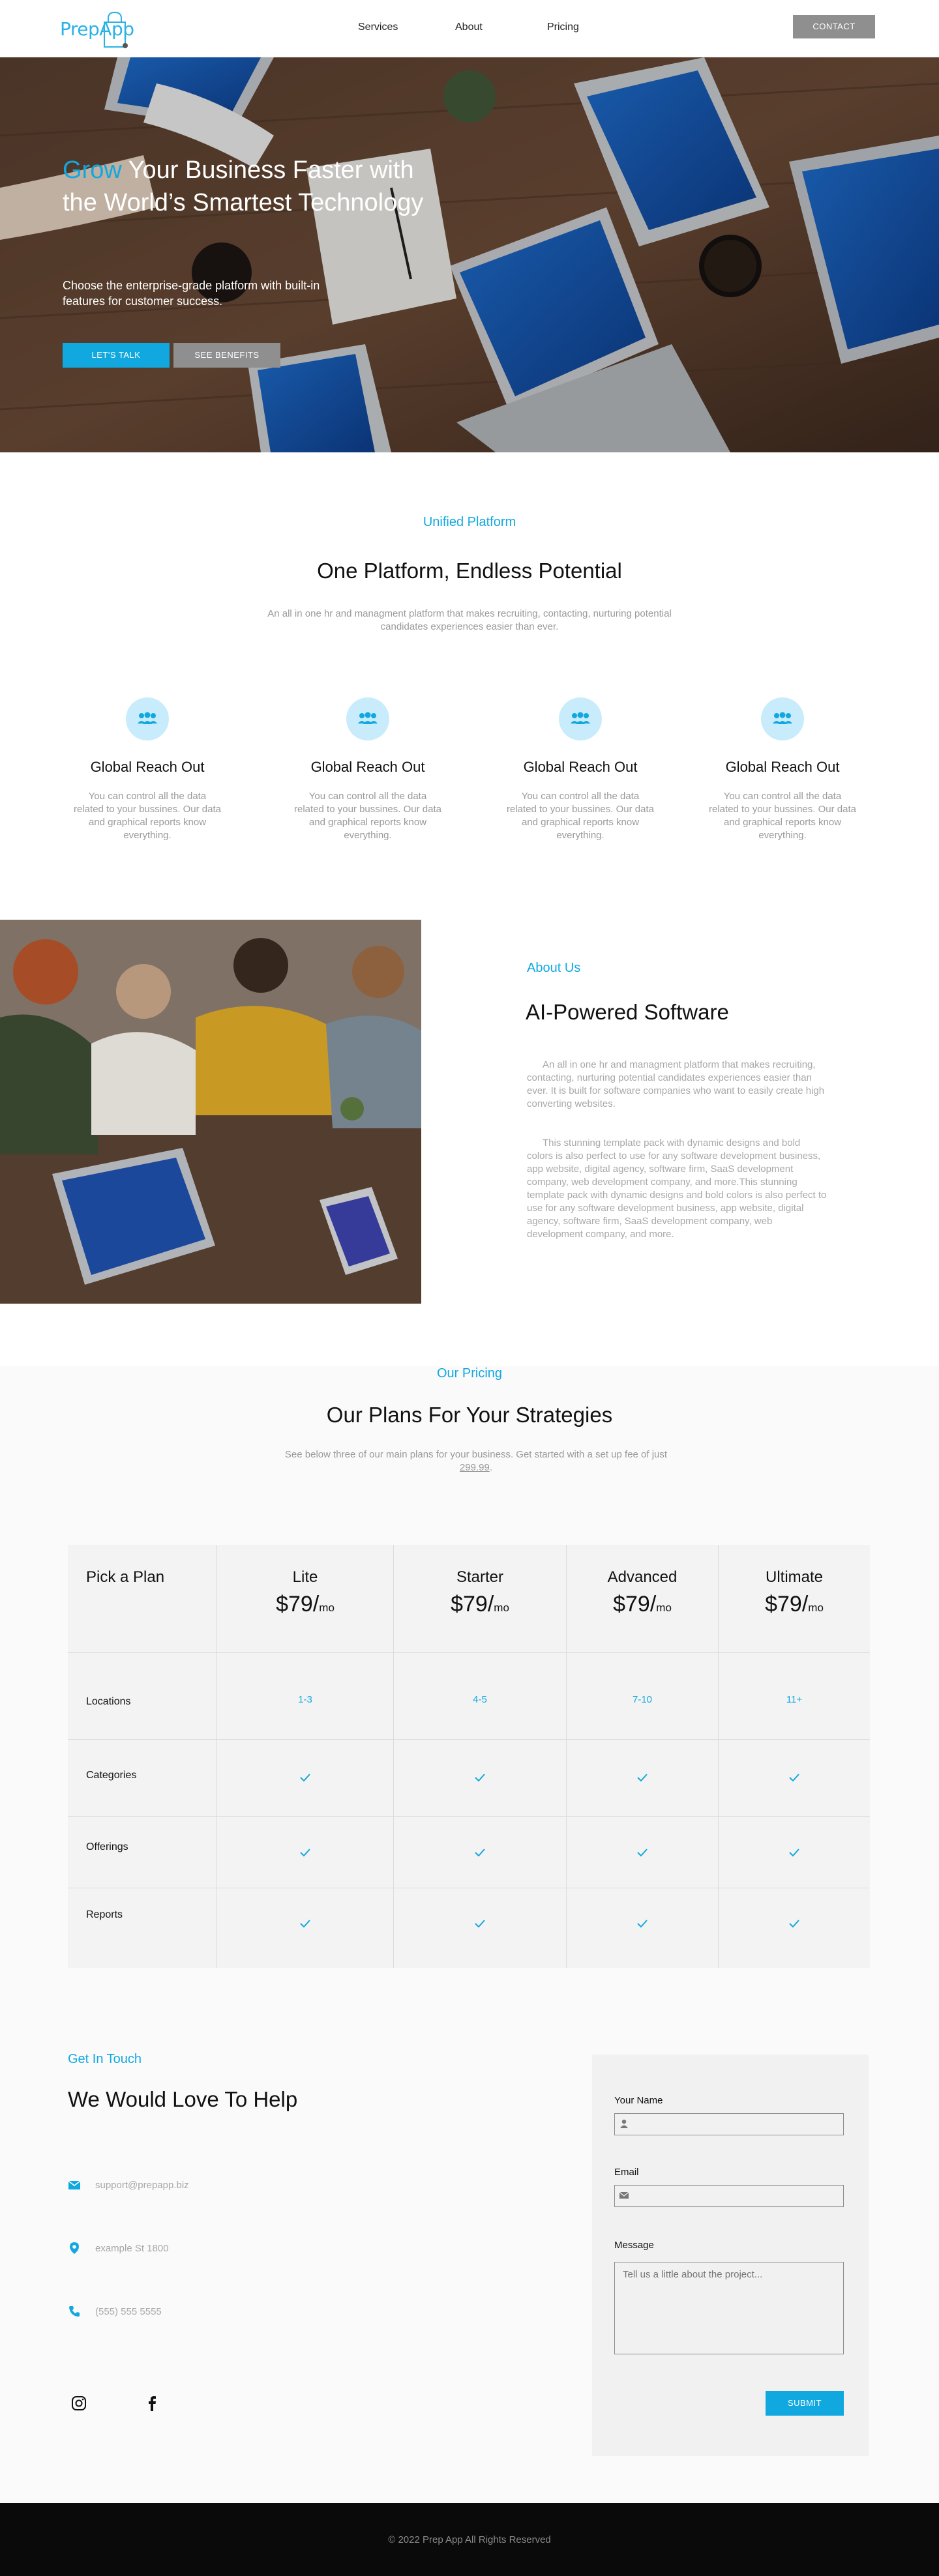  Describe the element at coordinates (102, 30) in the screenshot. I see `logo: PrepApp` at that location.